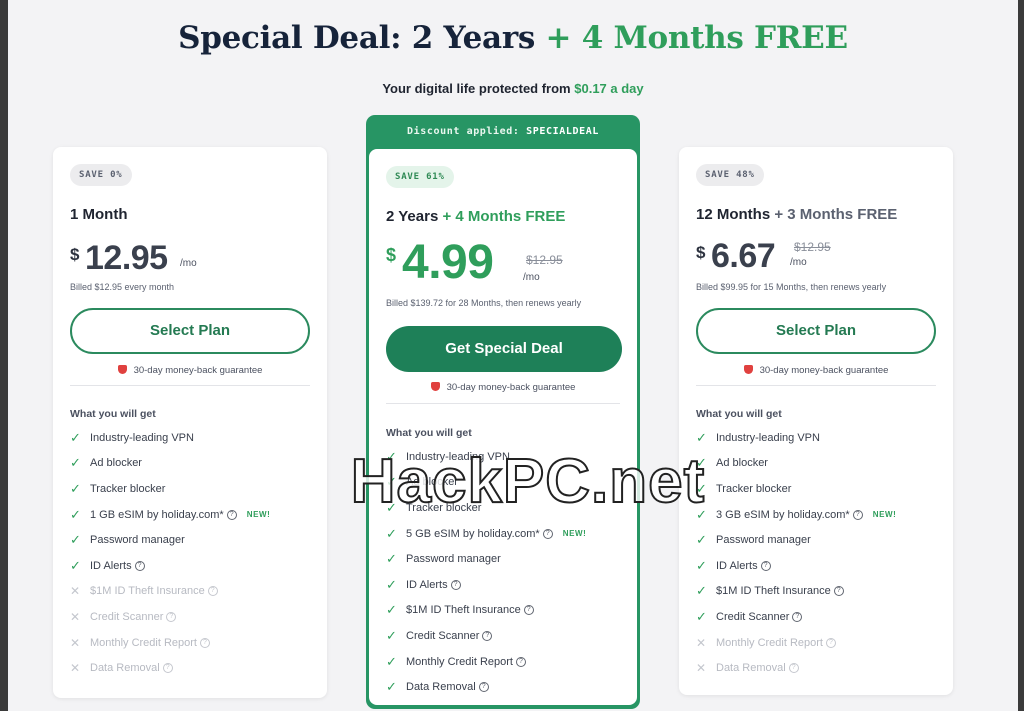 The height and width of the screenshot is (711, 1024). I want to click on plan-name: 12 Months + 3 Months FREE, so click(796, 214).